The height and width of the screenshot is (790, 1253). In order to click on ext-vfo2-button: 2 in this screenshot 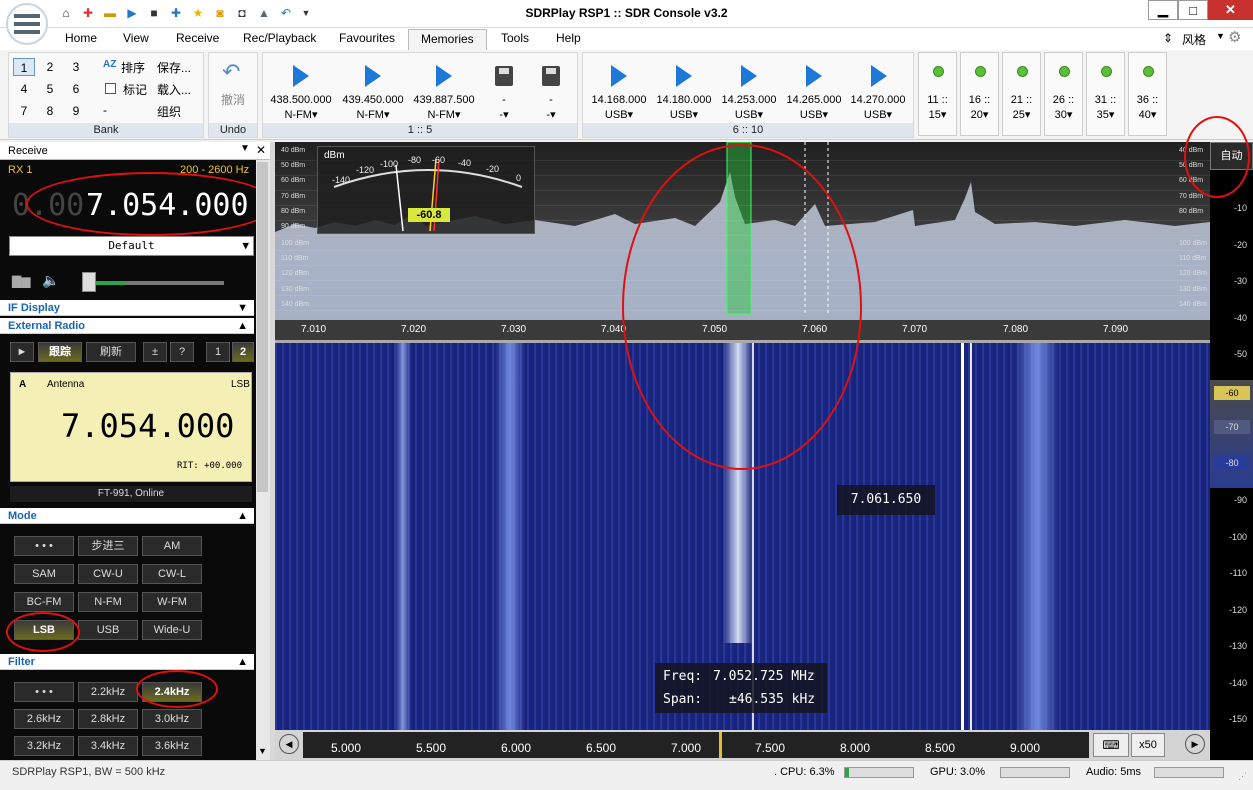, I will do `click(243, 352)`.